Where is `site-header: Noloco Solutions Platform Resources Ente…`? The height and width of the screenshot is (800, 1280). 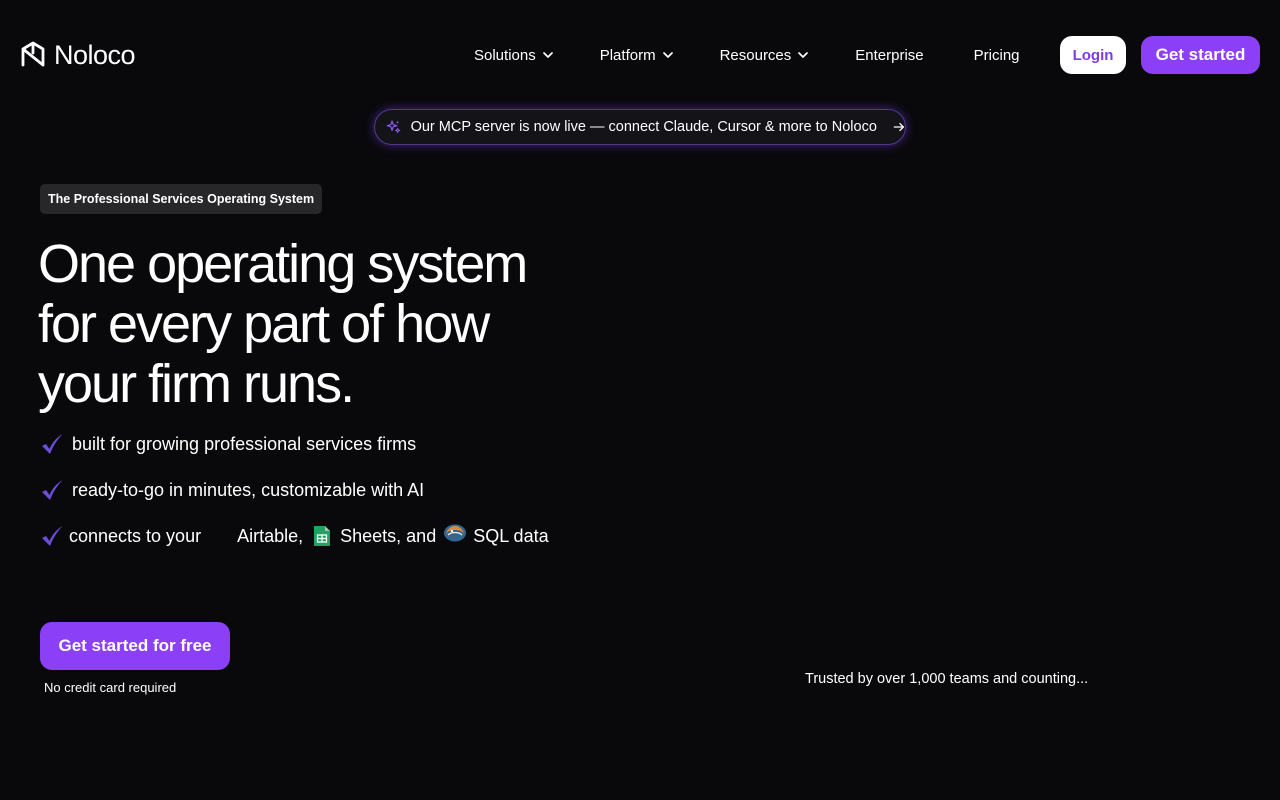
site-header: Noloco Solutions Platform Resources Ente… is located at coordinates (640, 55).